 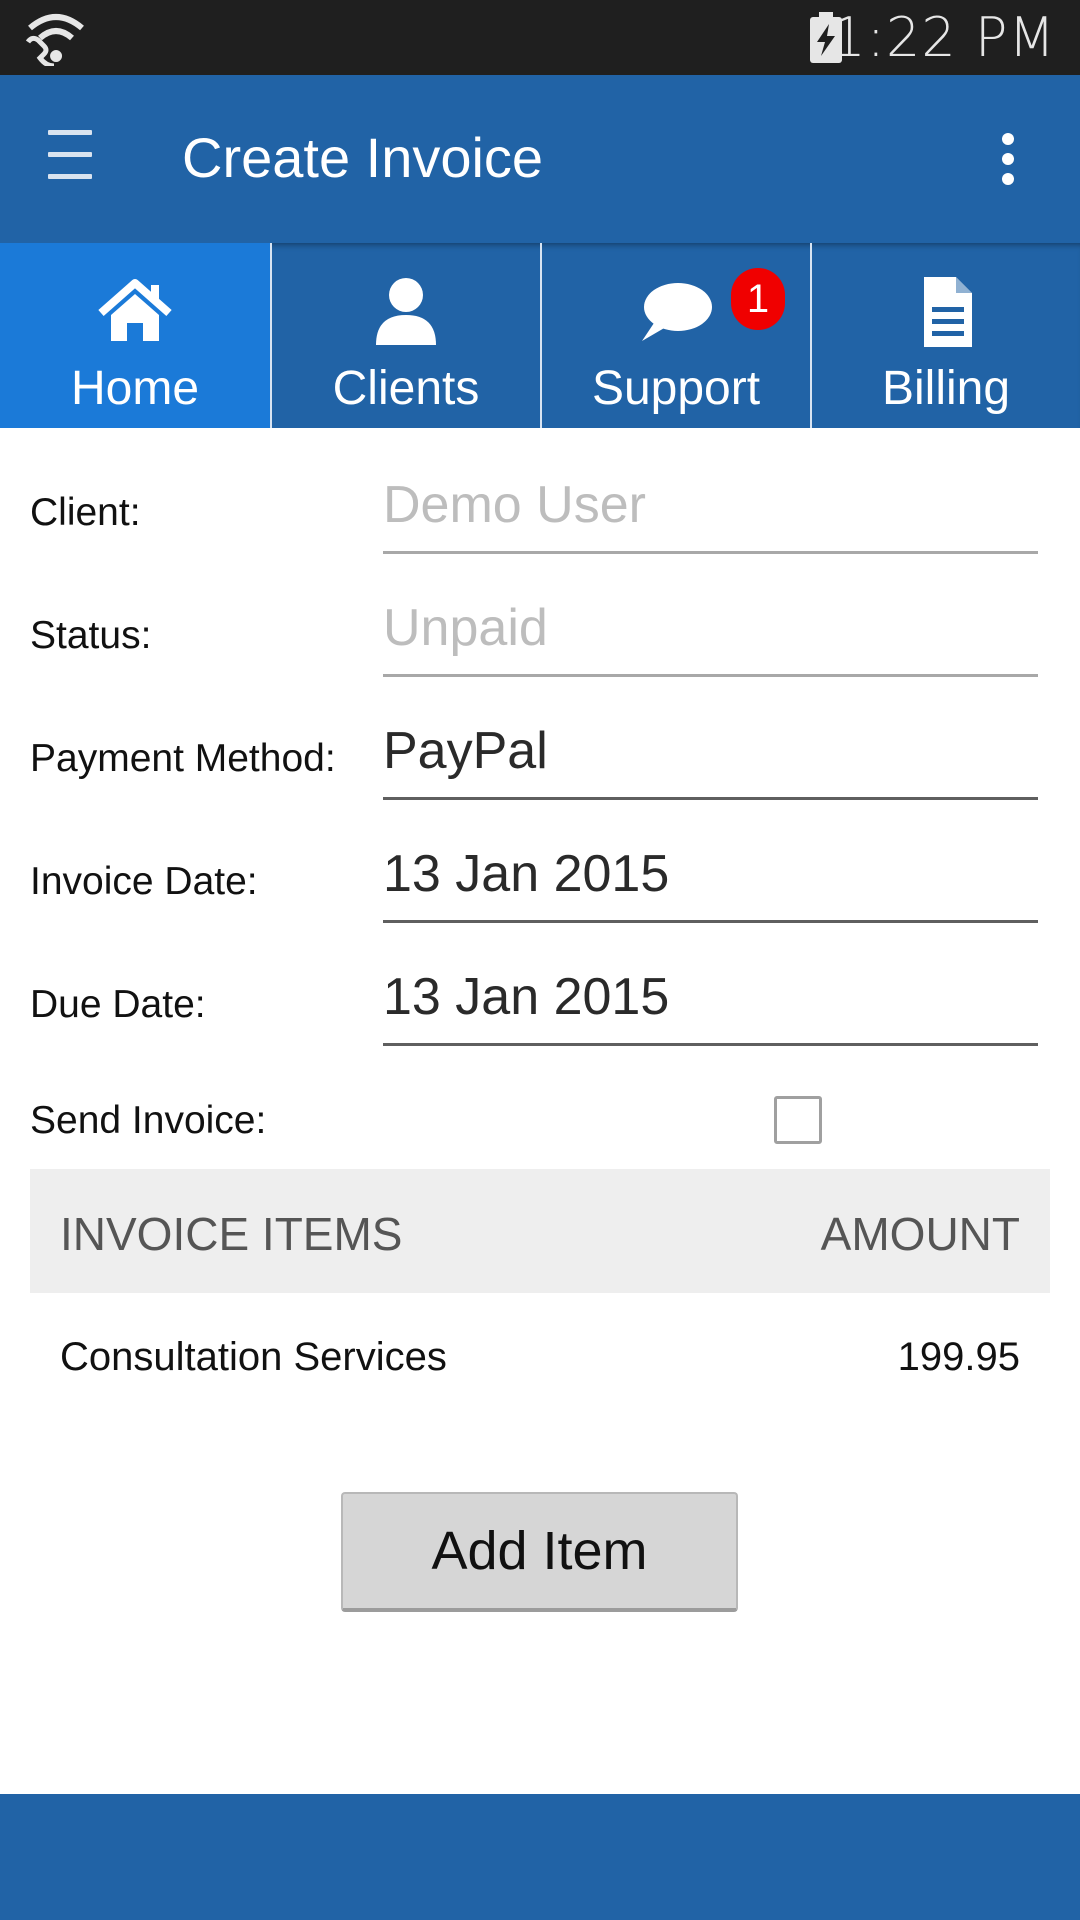 I want to click on wifi-calling-icon, so click(x=55, y=40).